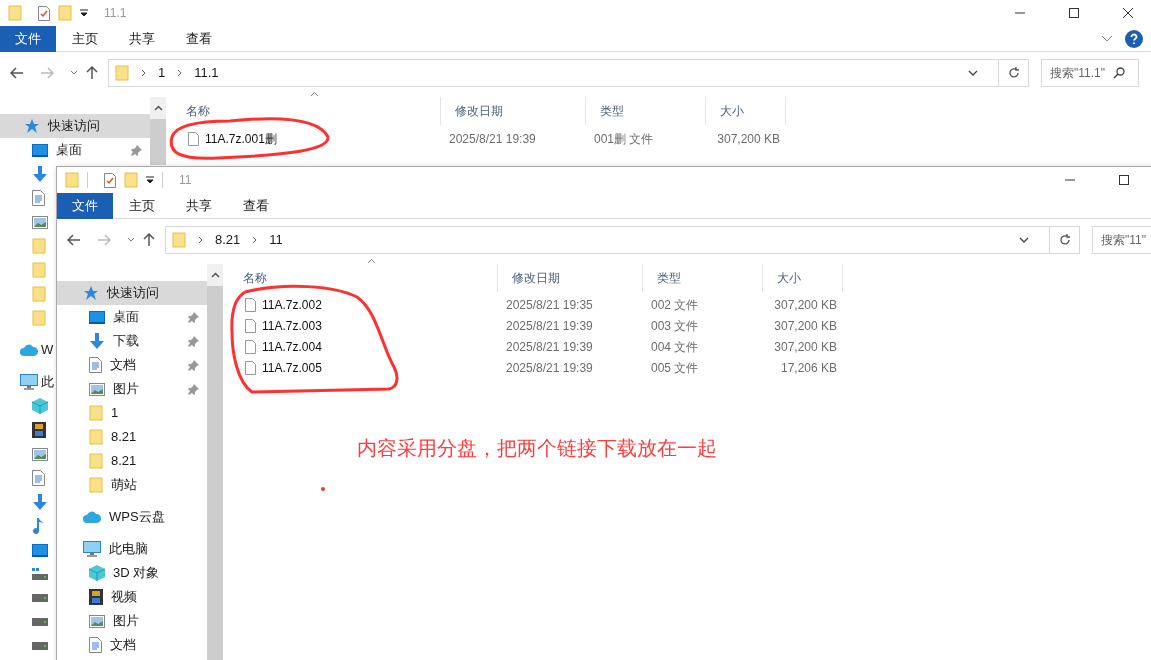 The height and width of the screenshot is (660, 1151). I want to click on refresh-icon, so click(1013, 73).